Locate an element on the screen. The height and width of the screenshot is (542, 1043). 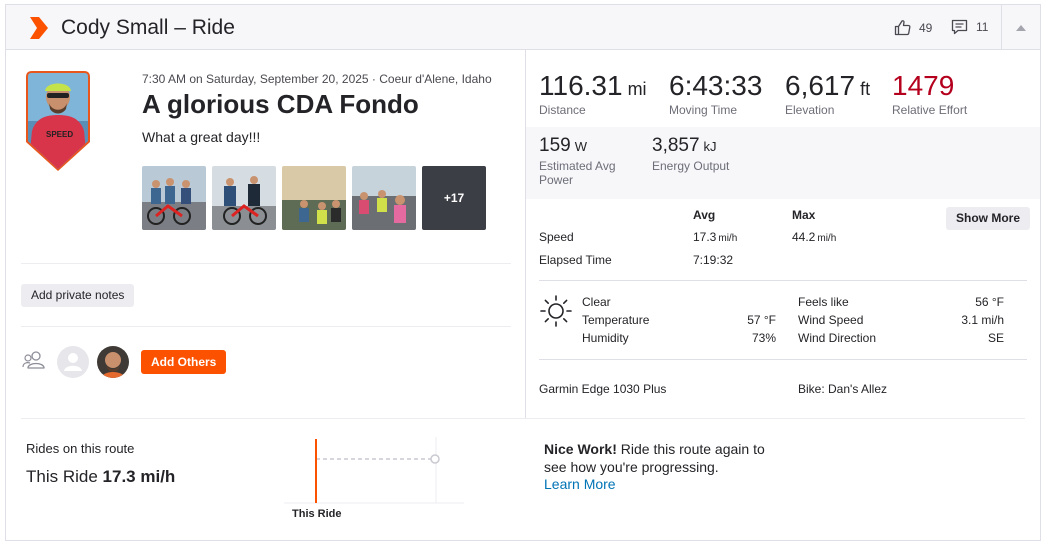
temperature-value: 57 °F is located at coordinates (761, 320).